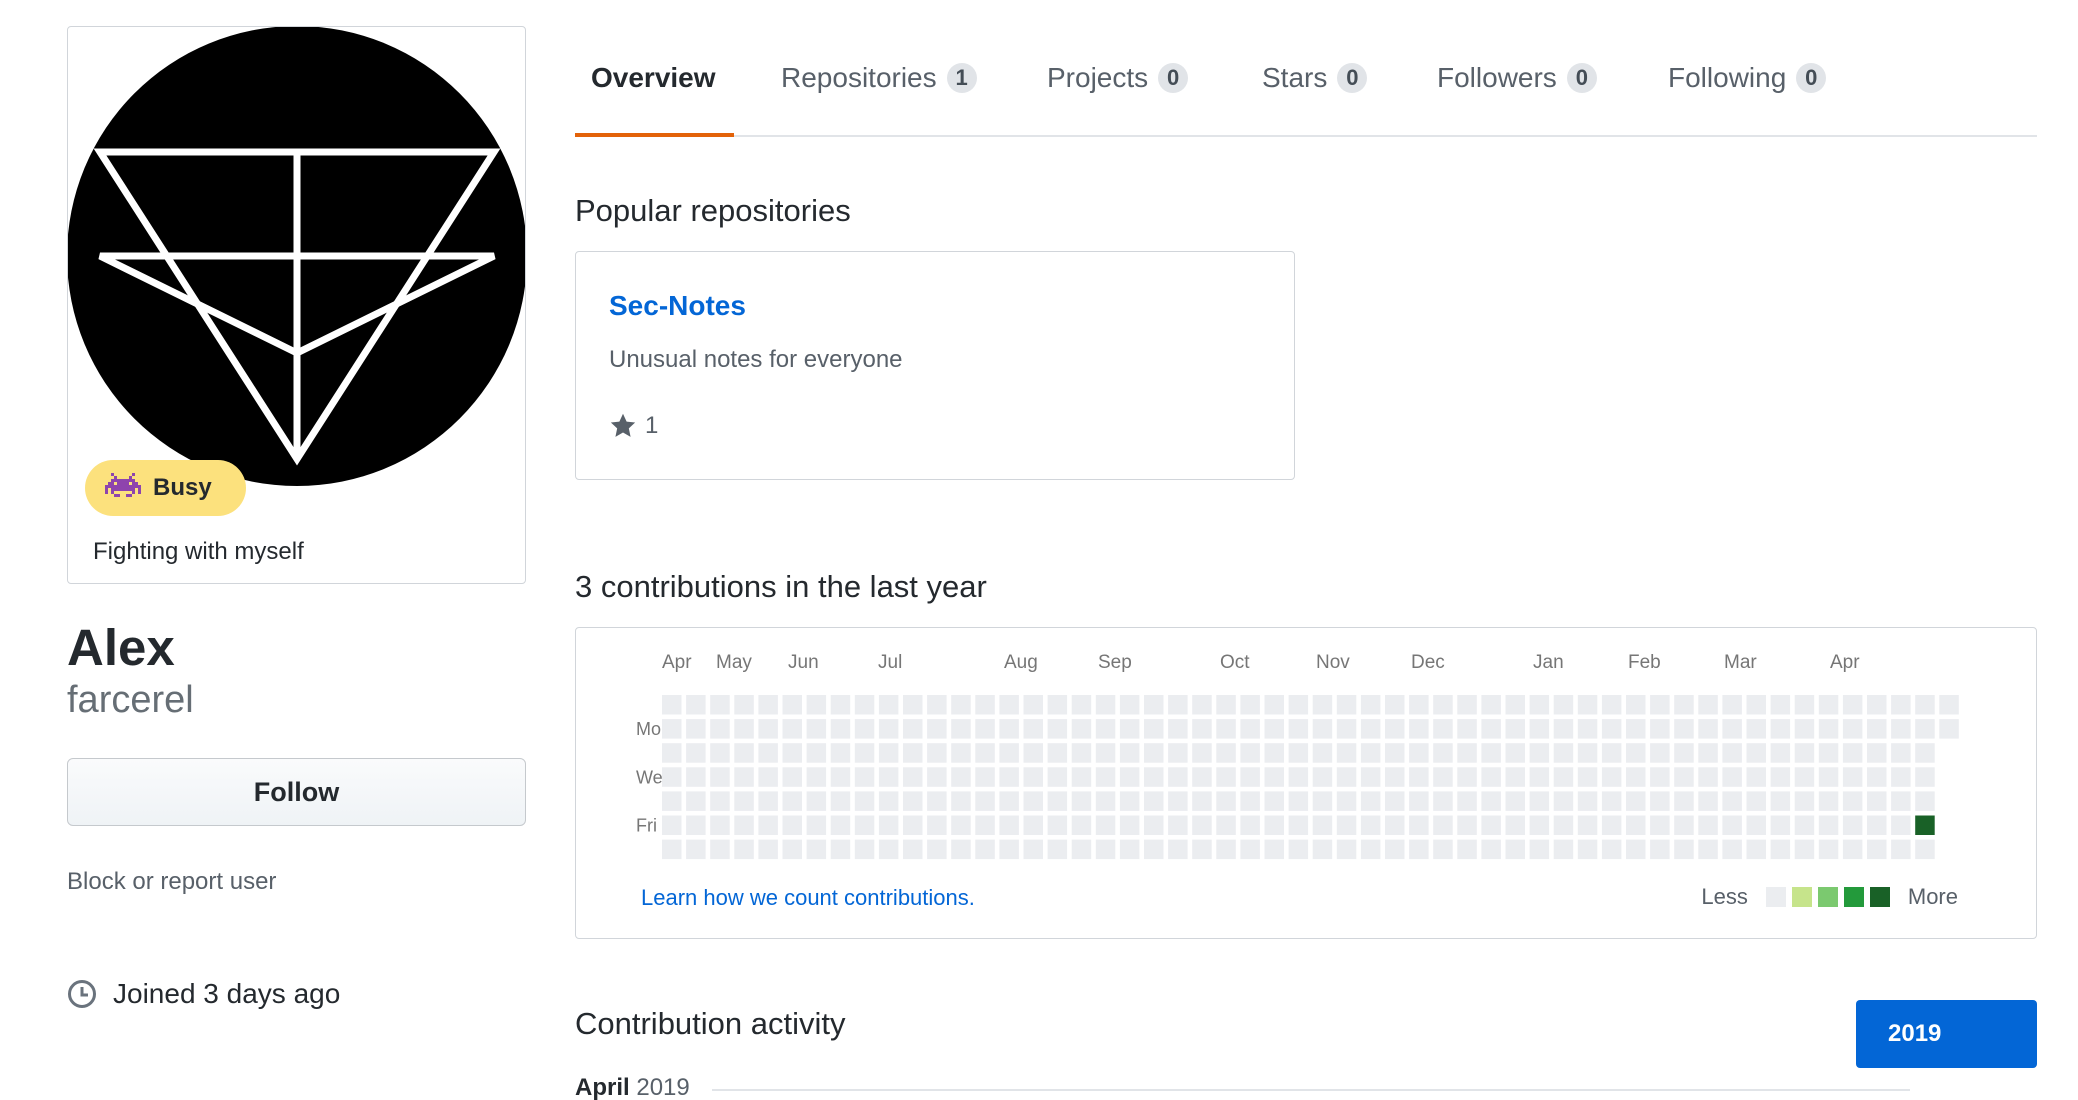 This screenshot has height=1100, width=2078. What do you see at coordinates (1747, 78) in the screenshot?
I see `tab-following: Following 0` at bounding box center [1747, 78].